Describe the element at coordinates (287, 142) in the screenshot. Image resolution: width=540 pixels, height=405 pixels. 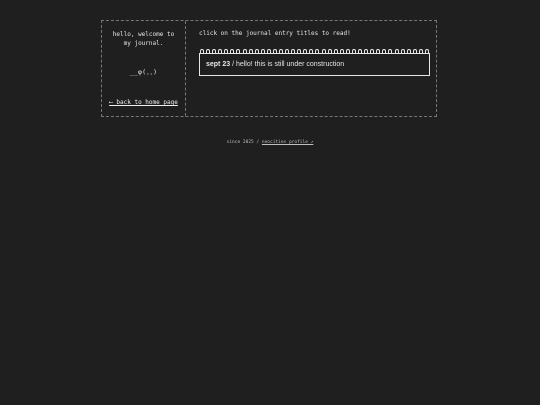
I see `neocities-profile-link: neocities profile ↗` at that location.